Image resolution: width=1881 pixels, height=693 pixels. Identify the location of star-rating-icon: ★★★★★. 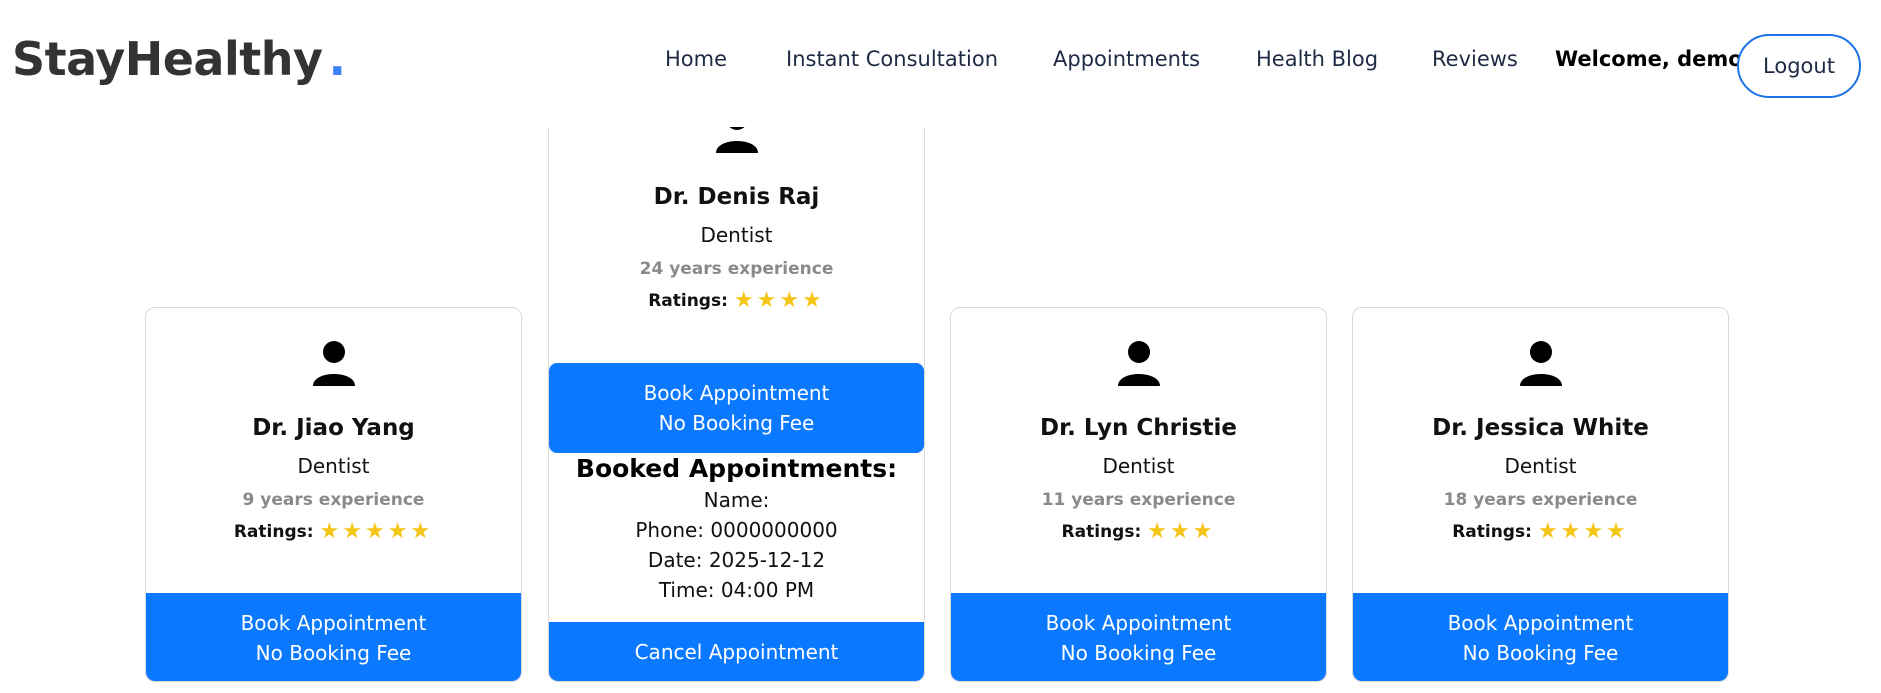
(376, 531).